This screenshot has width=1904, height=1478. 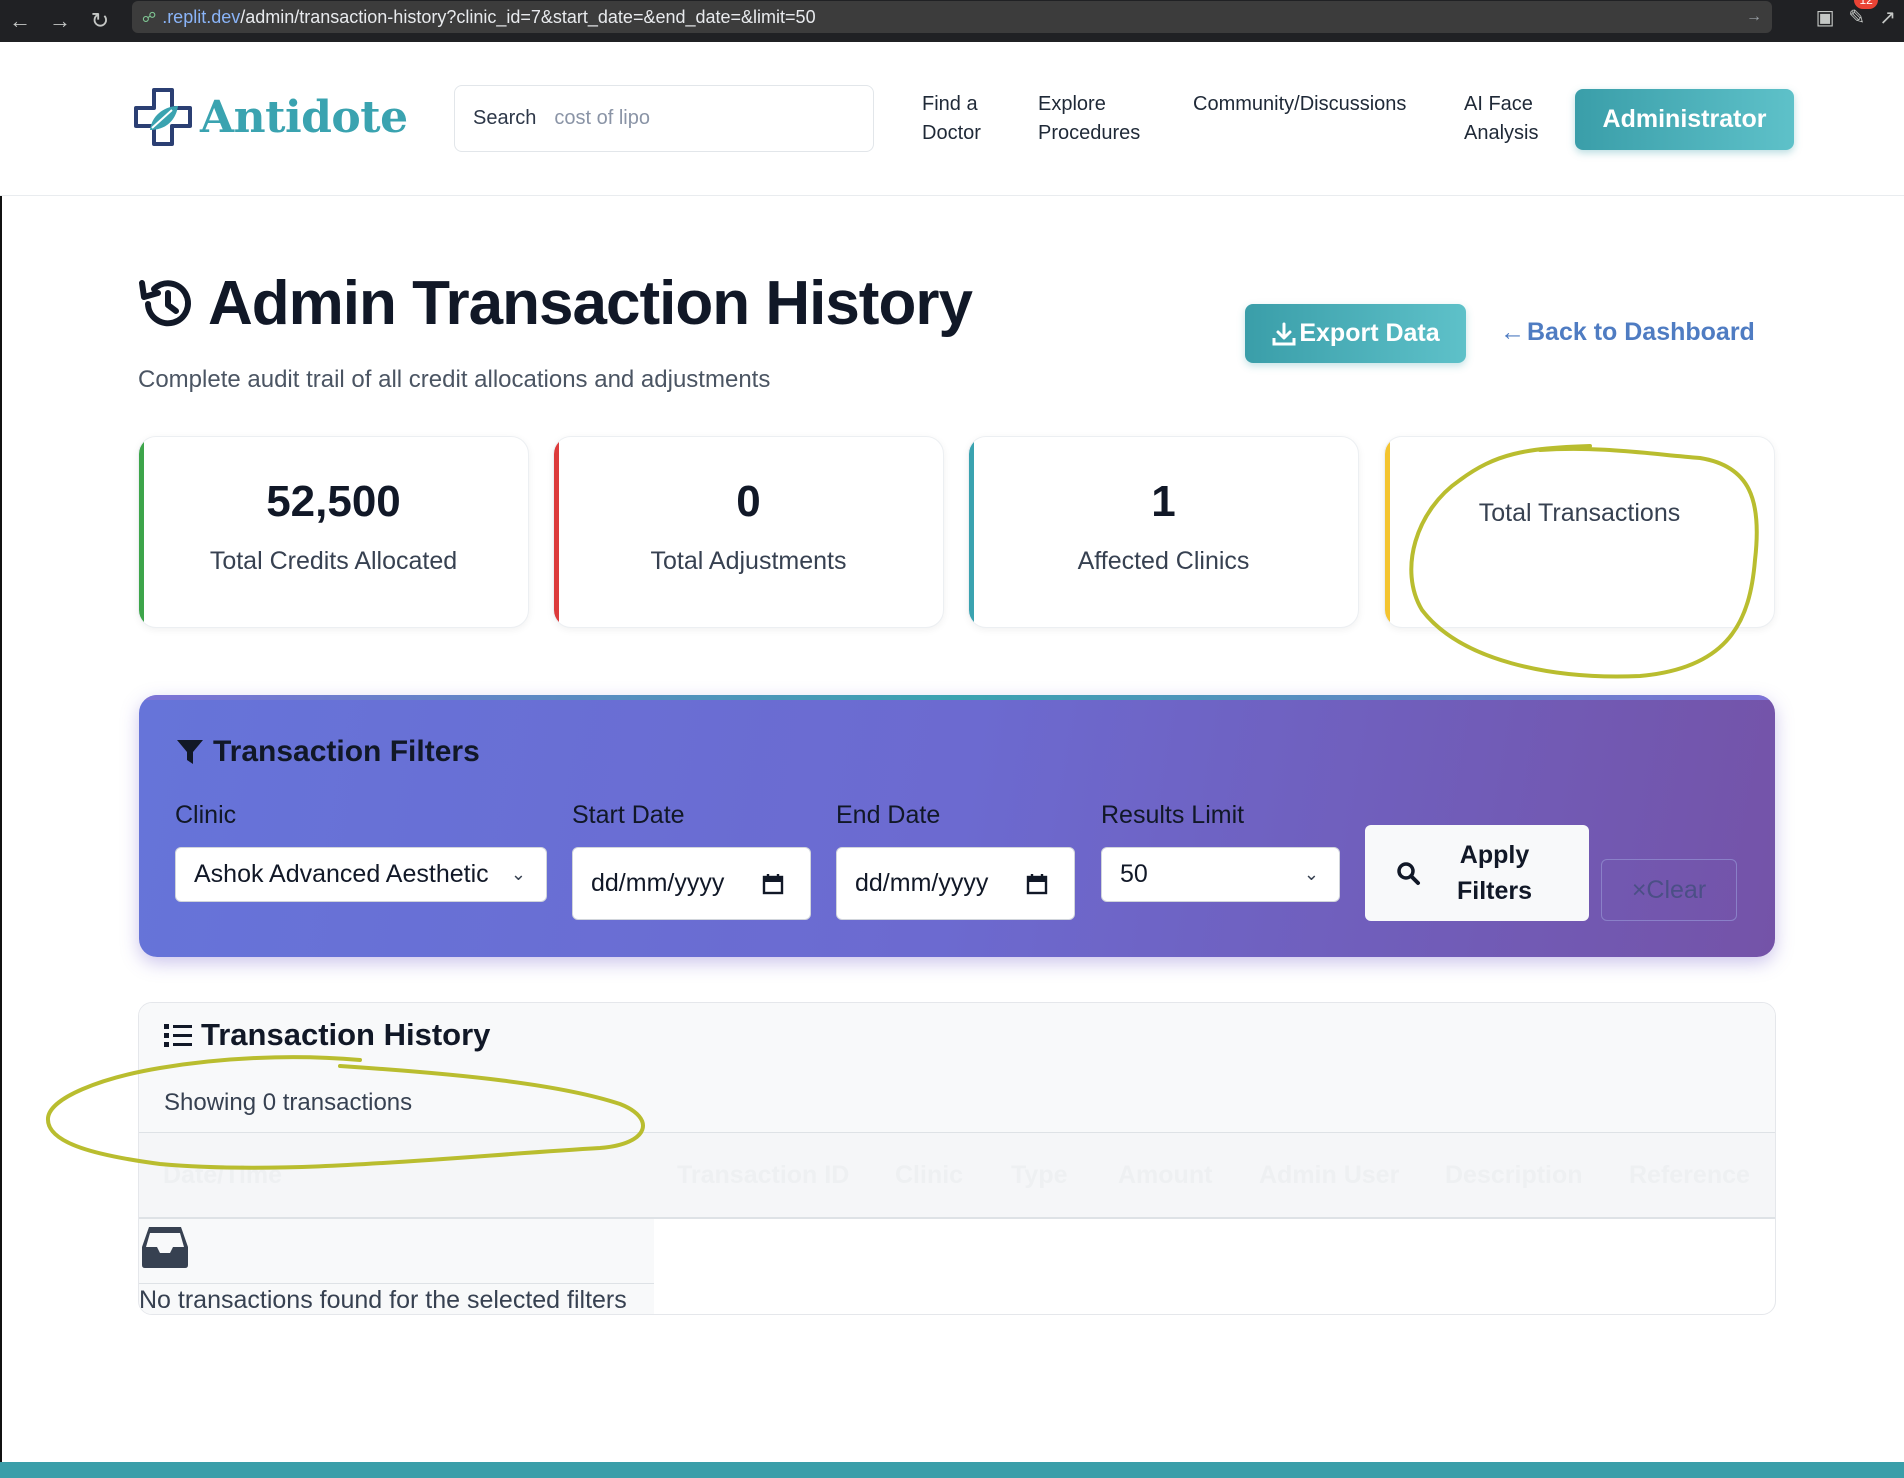 I want to click on column-header: Type, so click(x=1039, y=1175).